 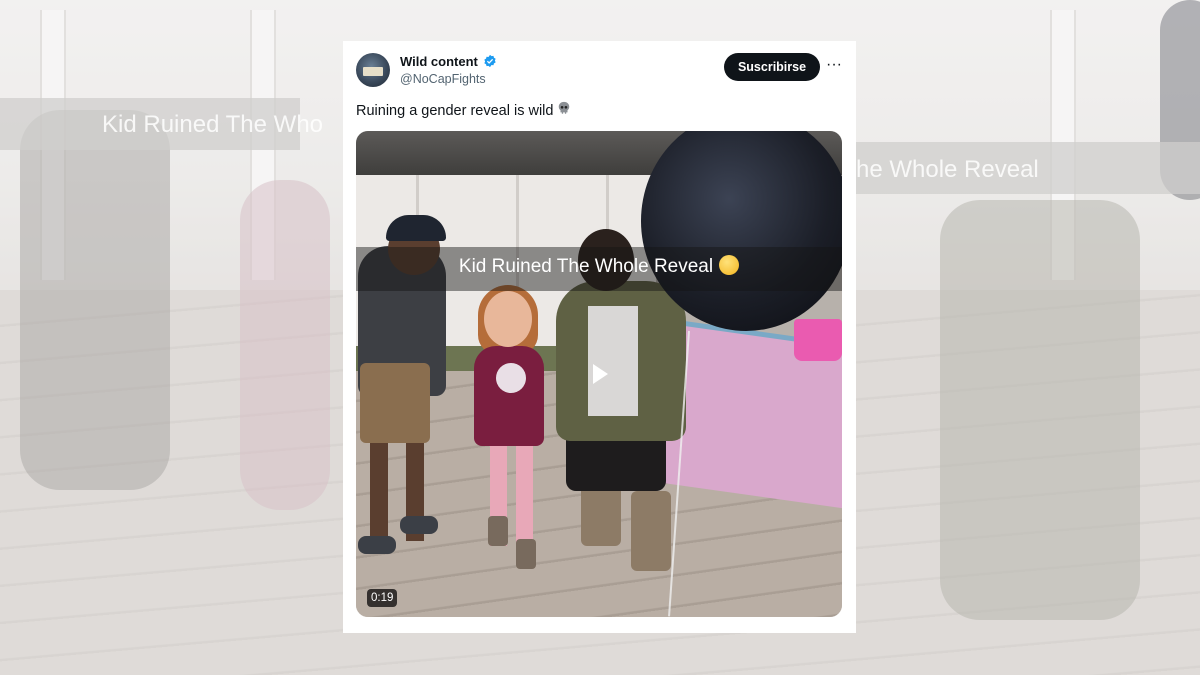 I want to click on avatar-sign-graphic, so click(x=373, y=71).